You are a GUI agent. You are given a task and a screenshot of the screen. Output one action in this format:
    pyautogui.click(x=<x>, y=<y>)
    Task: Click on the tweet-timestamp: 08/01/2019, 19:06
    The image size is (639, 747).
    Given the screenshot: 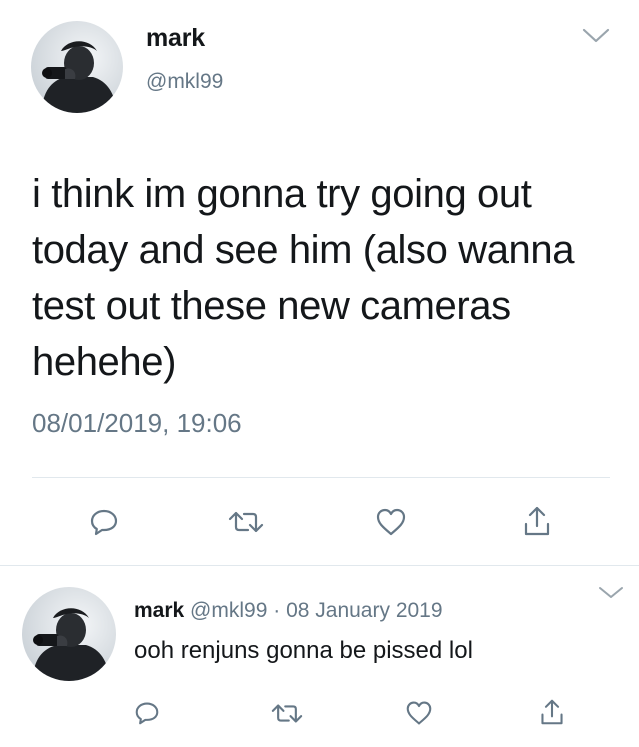 What is the action you would take?
    pyautogui.click(x=137, y=423)
    